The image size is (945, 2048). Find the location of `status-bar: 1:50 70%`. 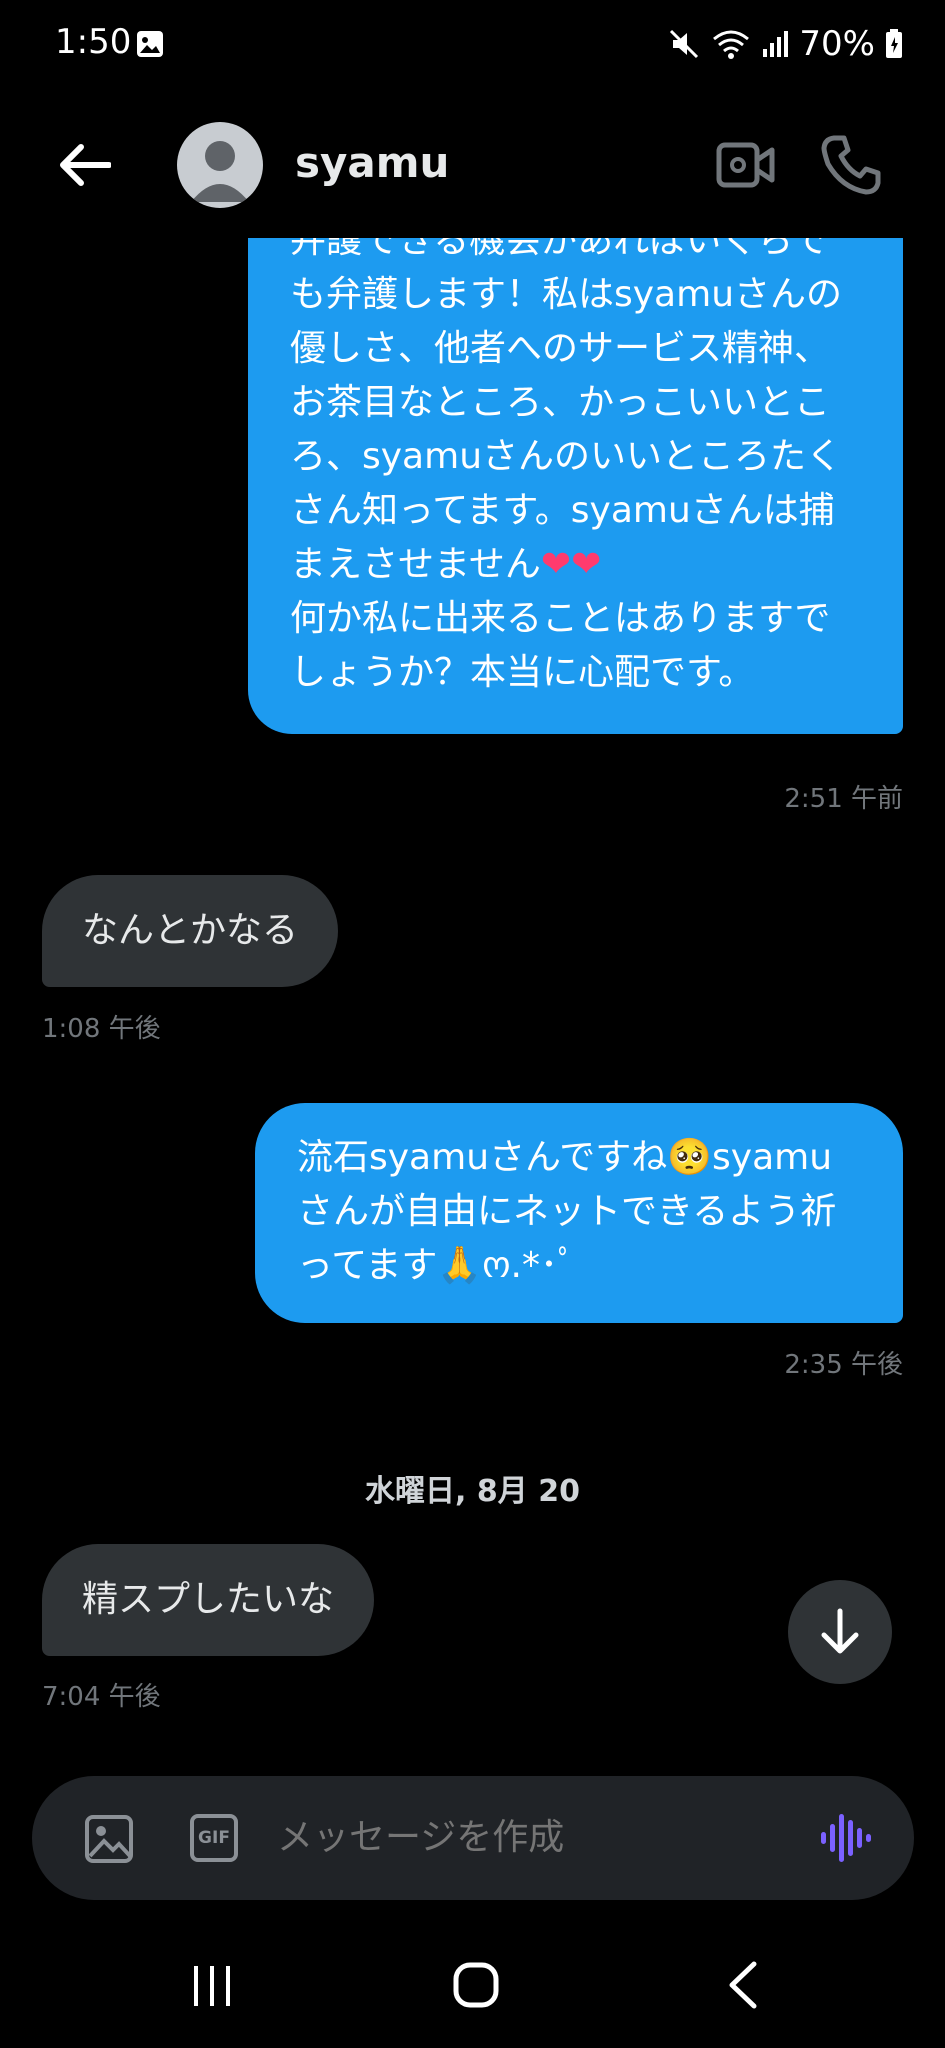

status-bar: 1:50 70% is located at coordinates (472, 45).